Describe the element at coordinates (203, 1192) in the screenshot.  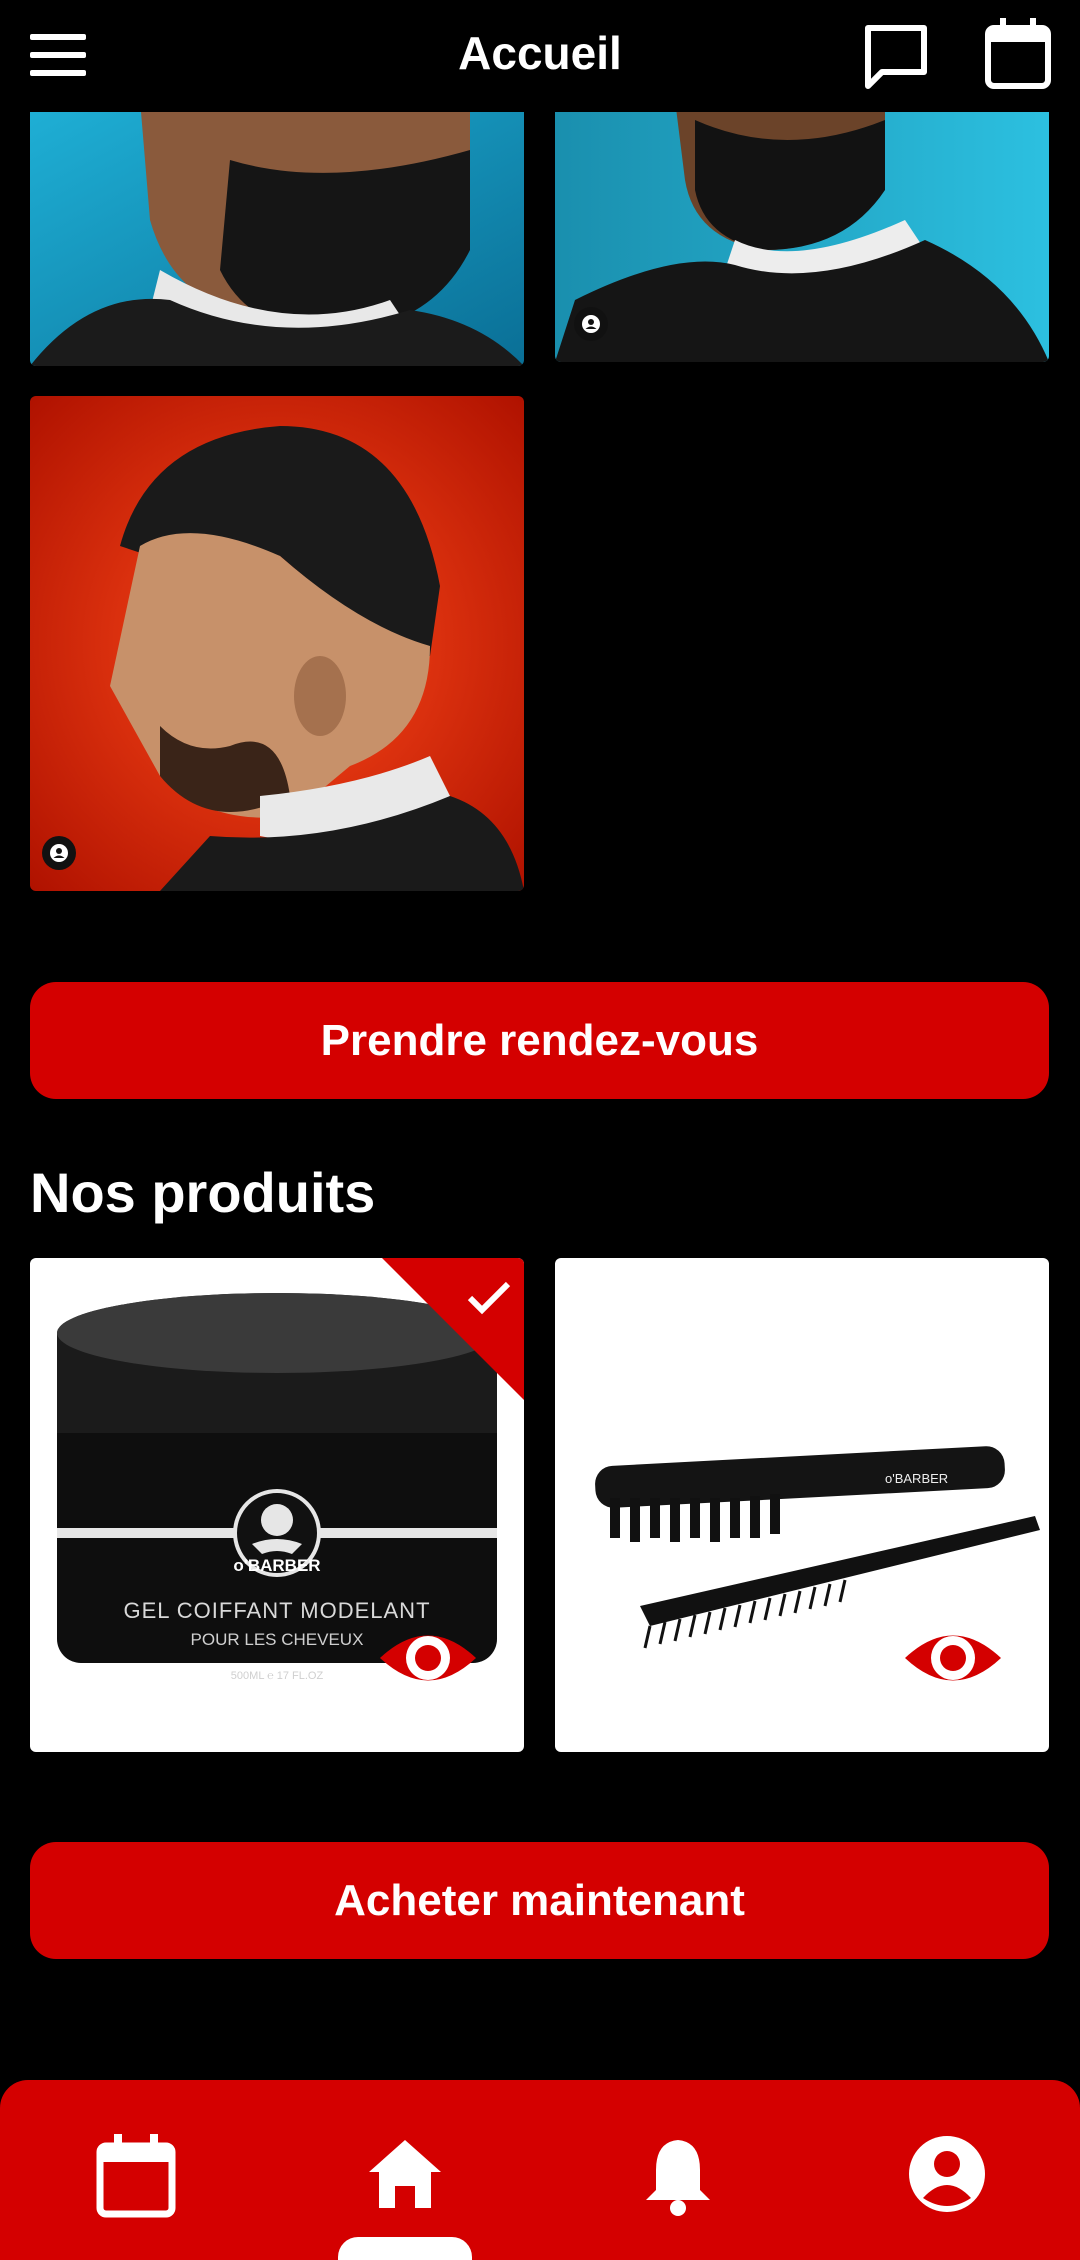
I see `products-section-title: Nos produits` at that location.